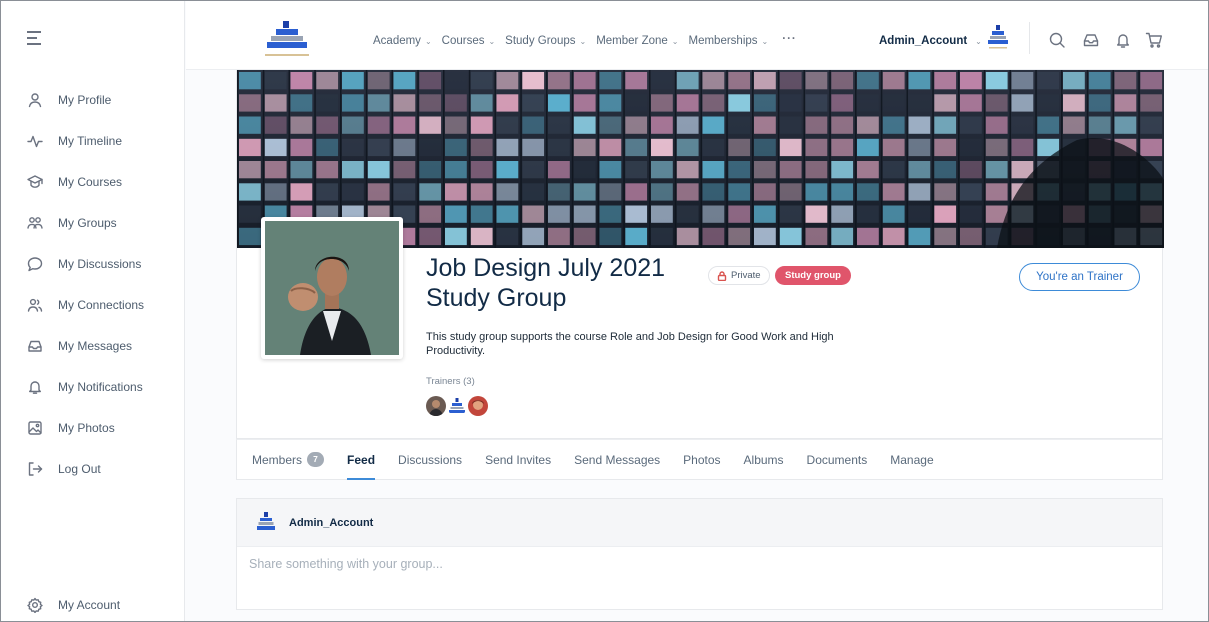  I want to click on user-menu: Admin_Account ⌄, so click(930, 41).